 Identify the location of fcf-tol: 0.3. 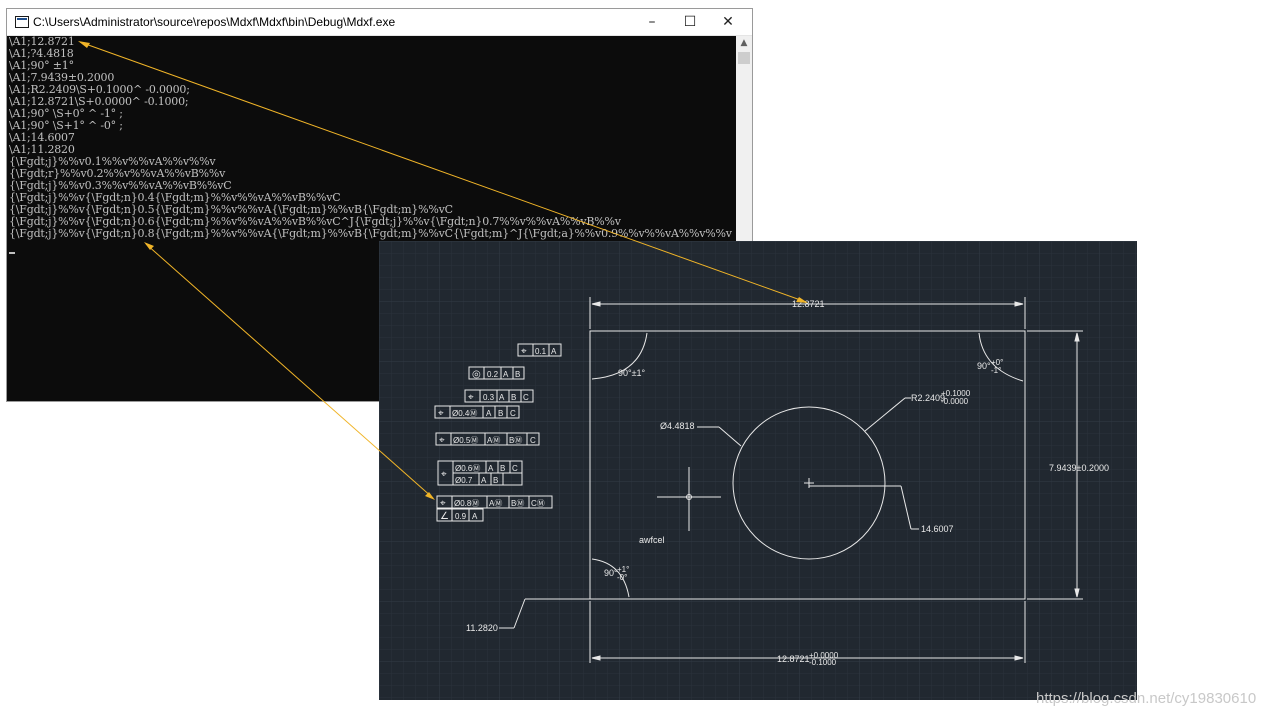
(489, 397).